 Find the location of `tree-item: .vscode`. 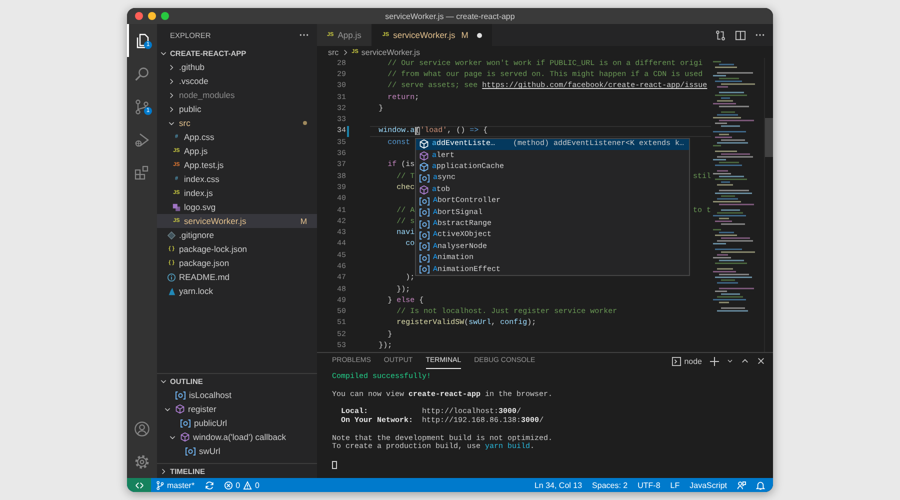

tree-item: .vscode is located at coordinates (237, 81).